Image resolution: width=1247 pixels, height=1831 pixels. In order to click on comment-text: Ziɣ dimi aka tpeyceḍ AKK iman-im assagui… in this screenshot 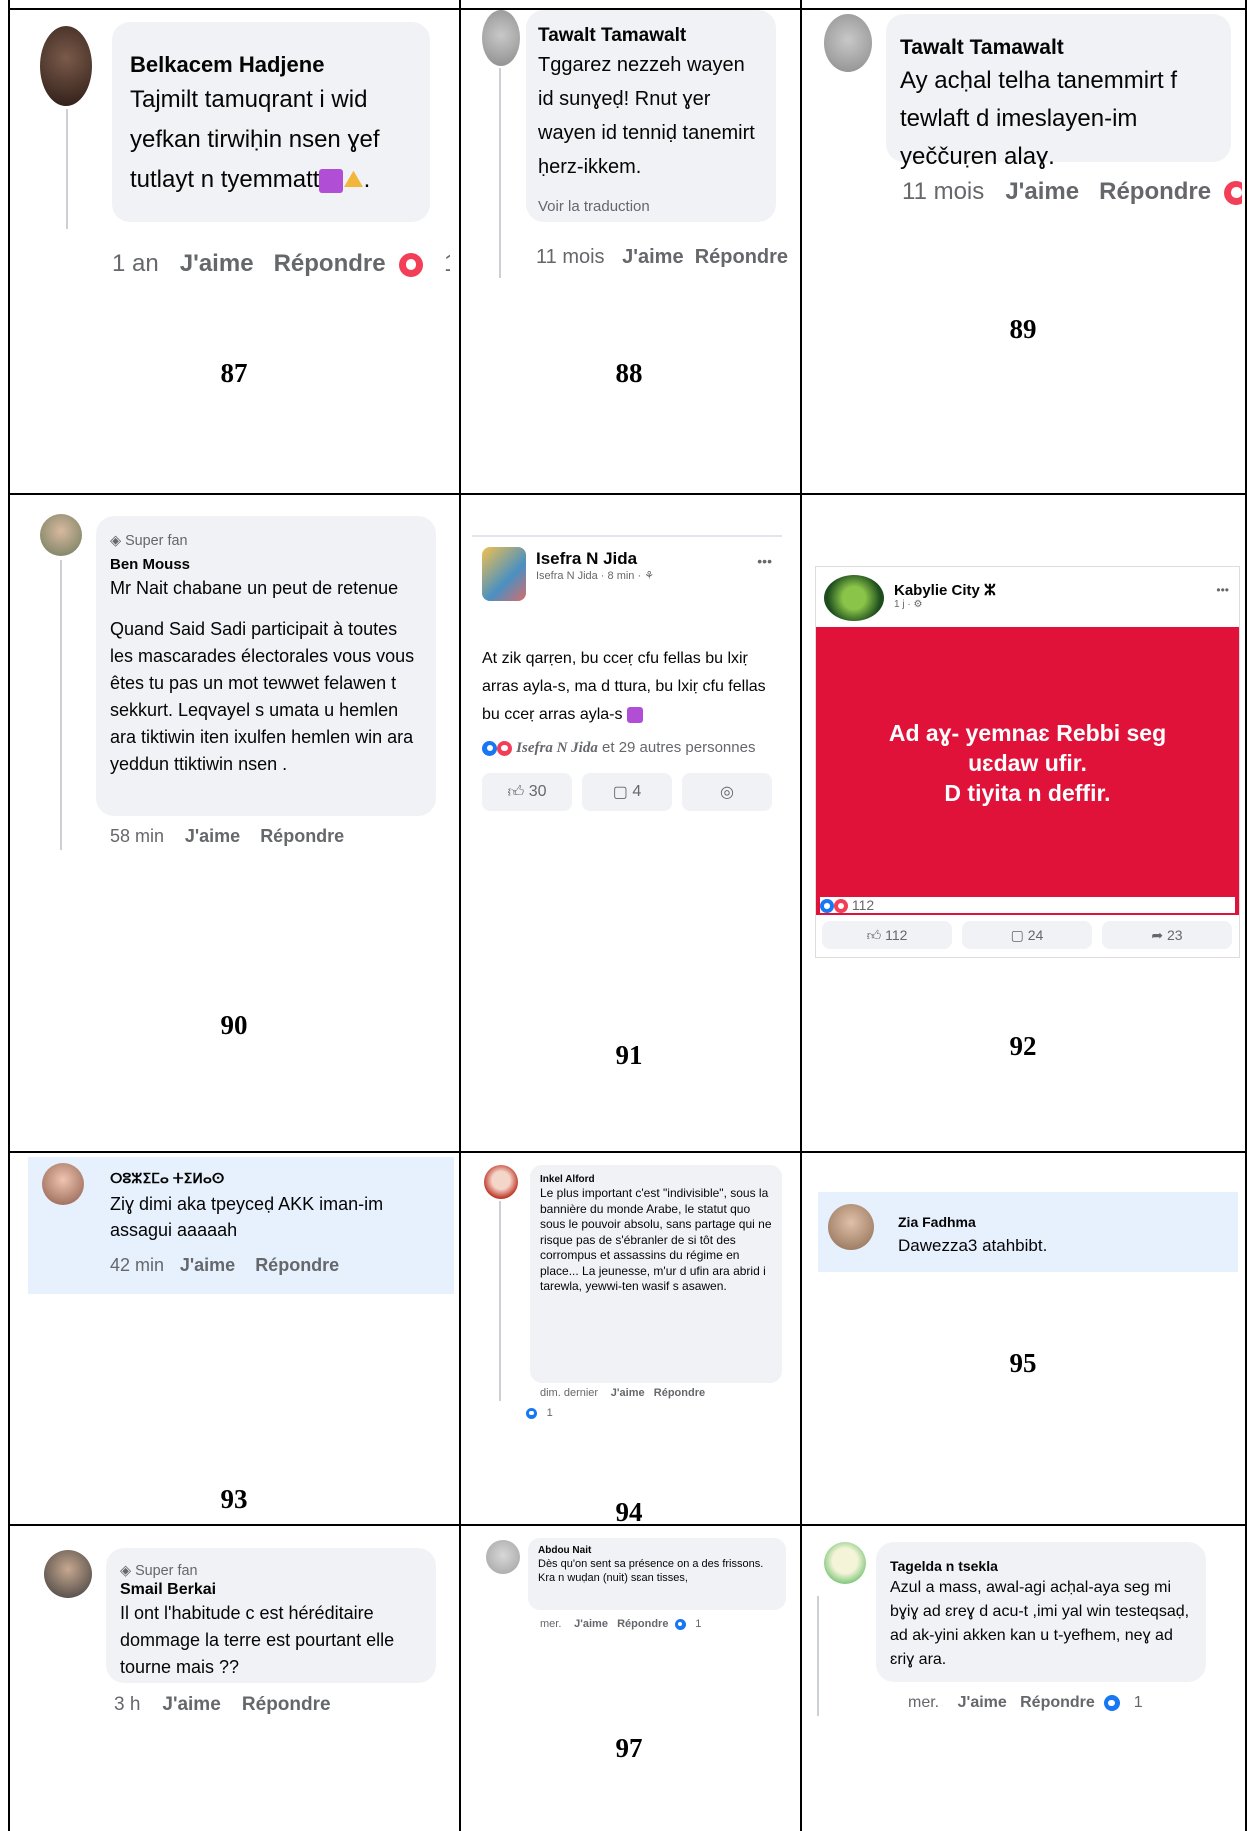, I will do `click(247, 1217)`.